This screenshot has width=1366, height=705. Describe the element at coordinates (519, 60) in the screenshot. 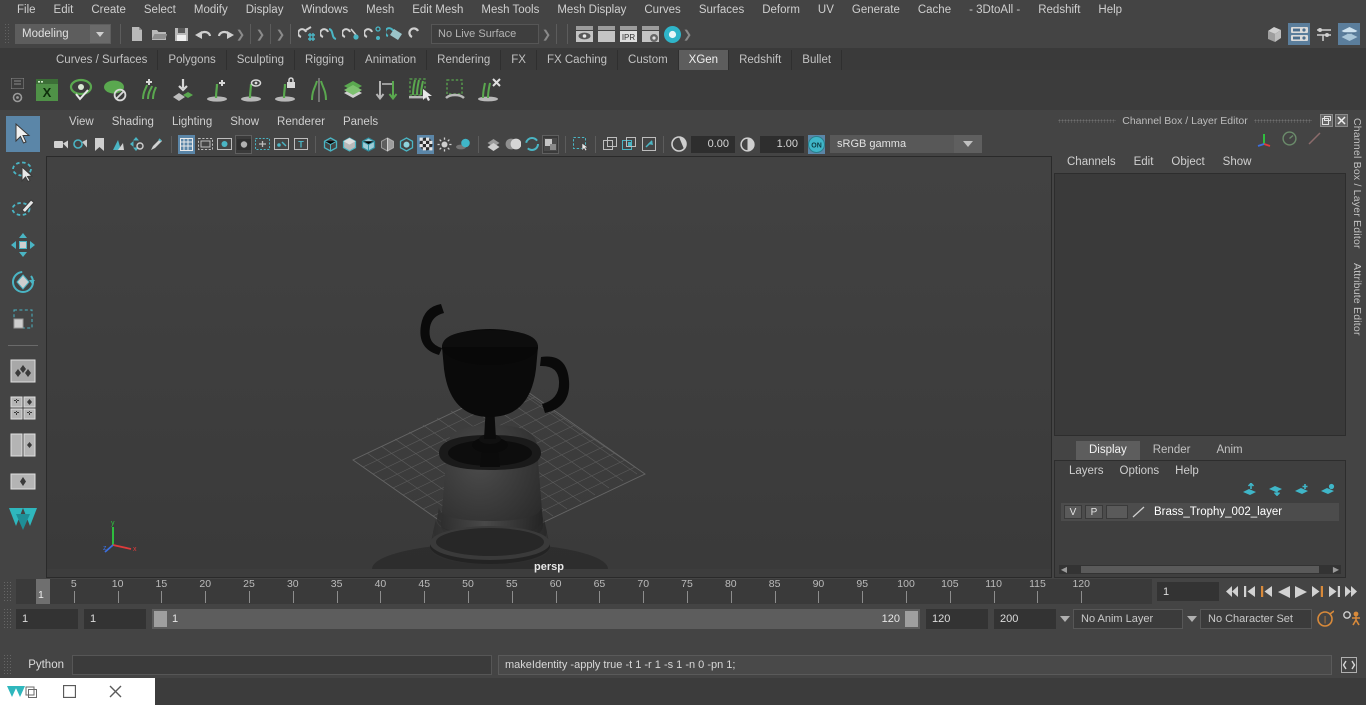

I see `shelf-tab-fx: FX` at that location.